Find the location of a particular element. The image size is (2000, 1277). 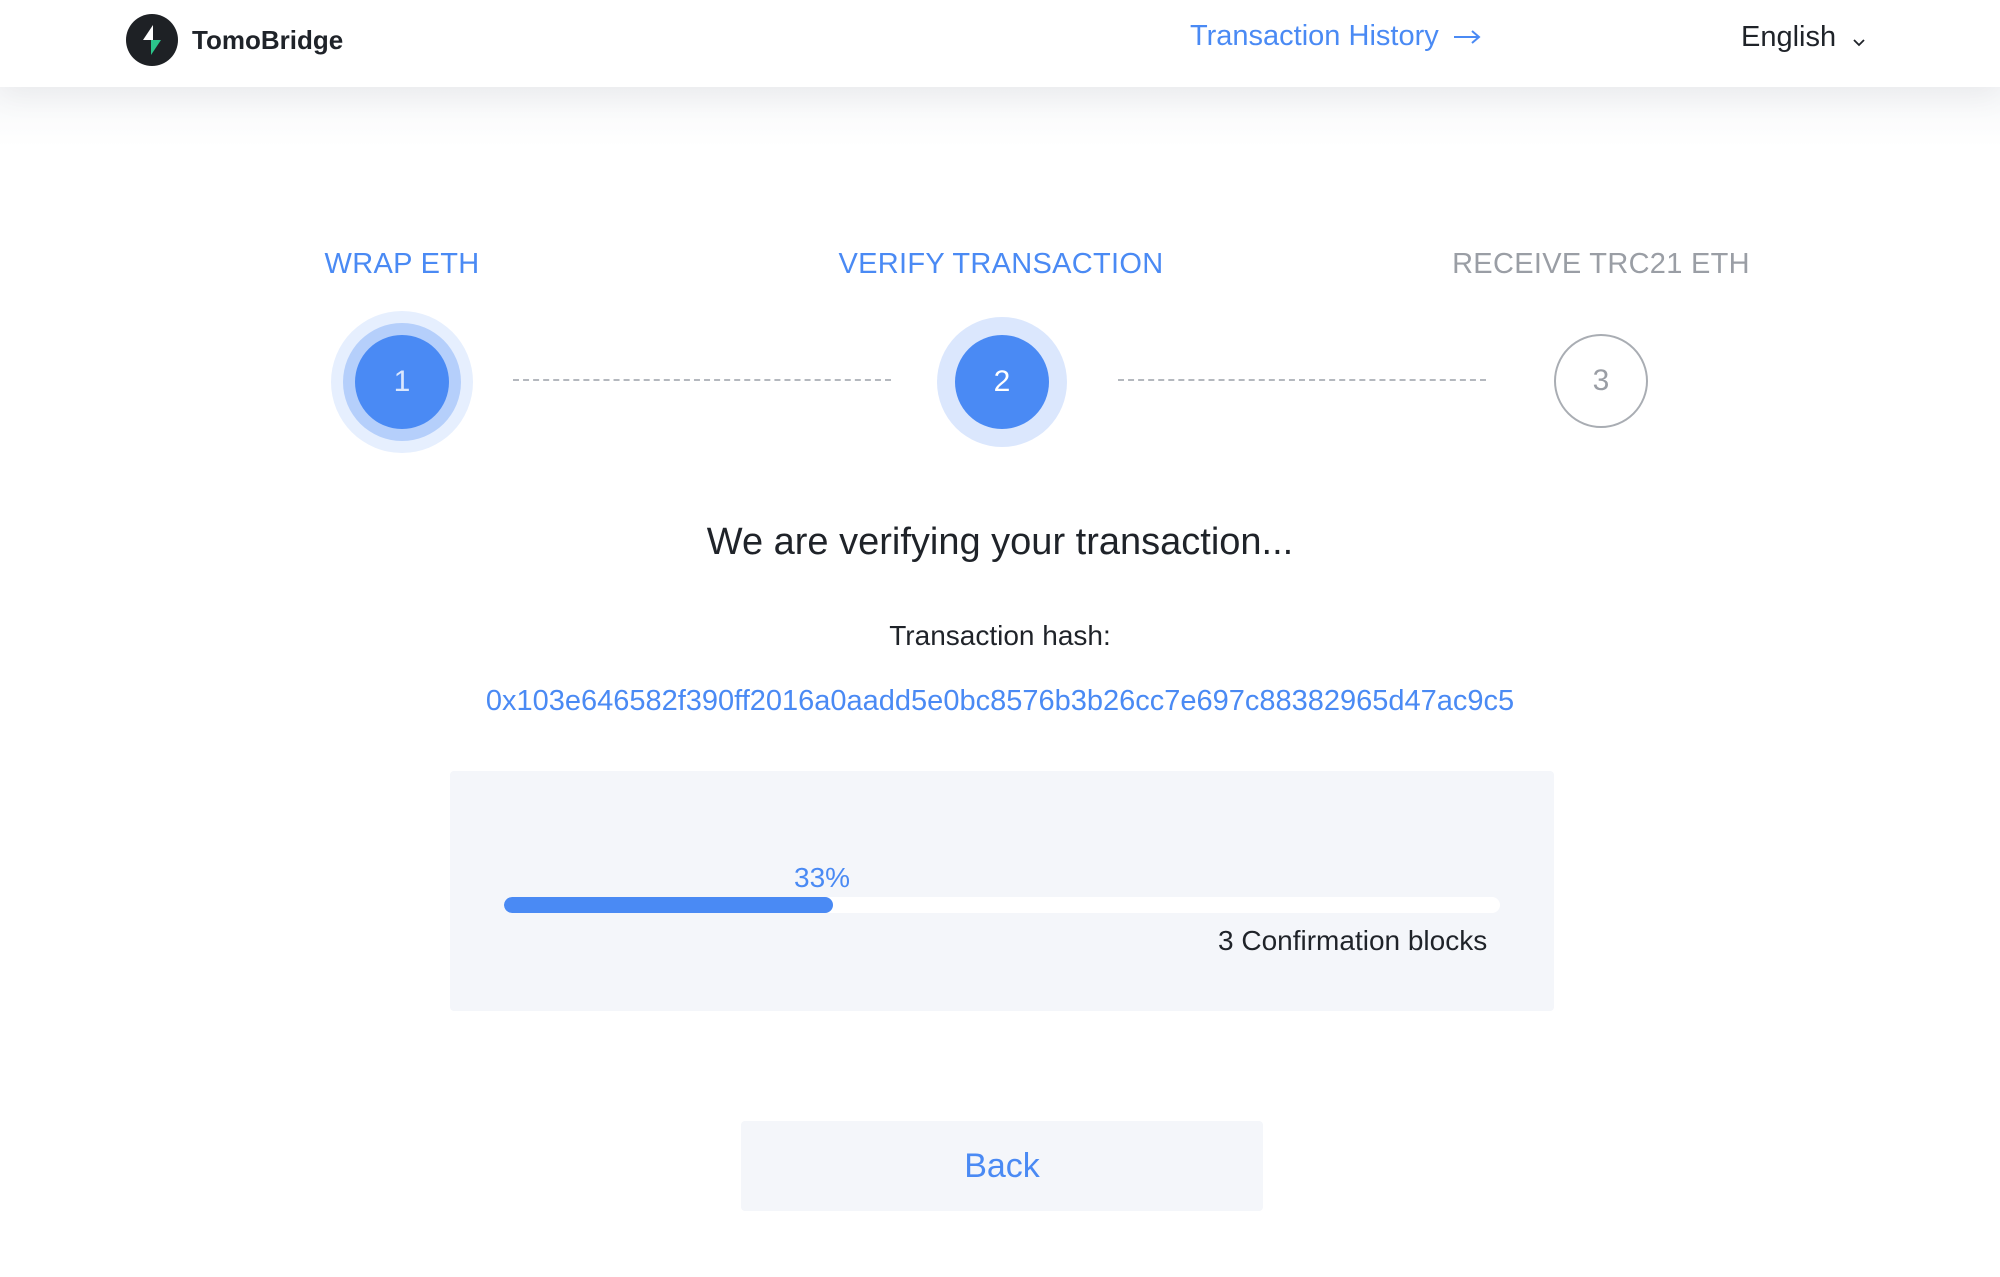

transaction-hash-label: Transaction hash: is located at coordinates (1000, 635).